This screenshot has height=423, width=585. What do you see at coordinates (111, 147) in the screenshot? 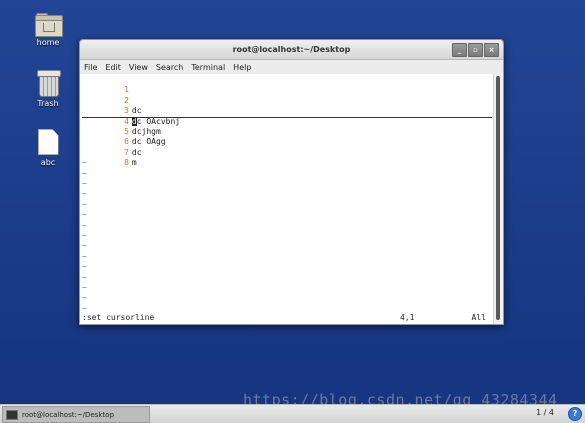
I see `editor-line: 7 dc` at bounding box center [111, 147].